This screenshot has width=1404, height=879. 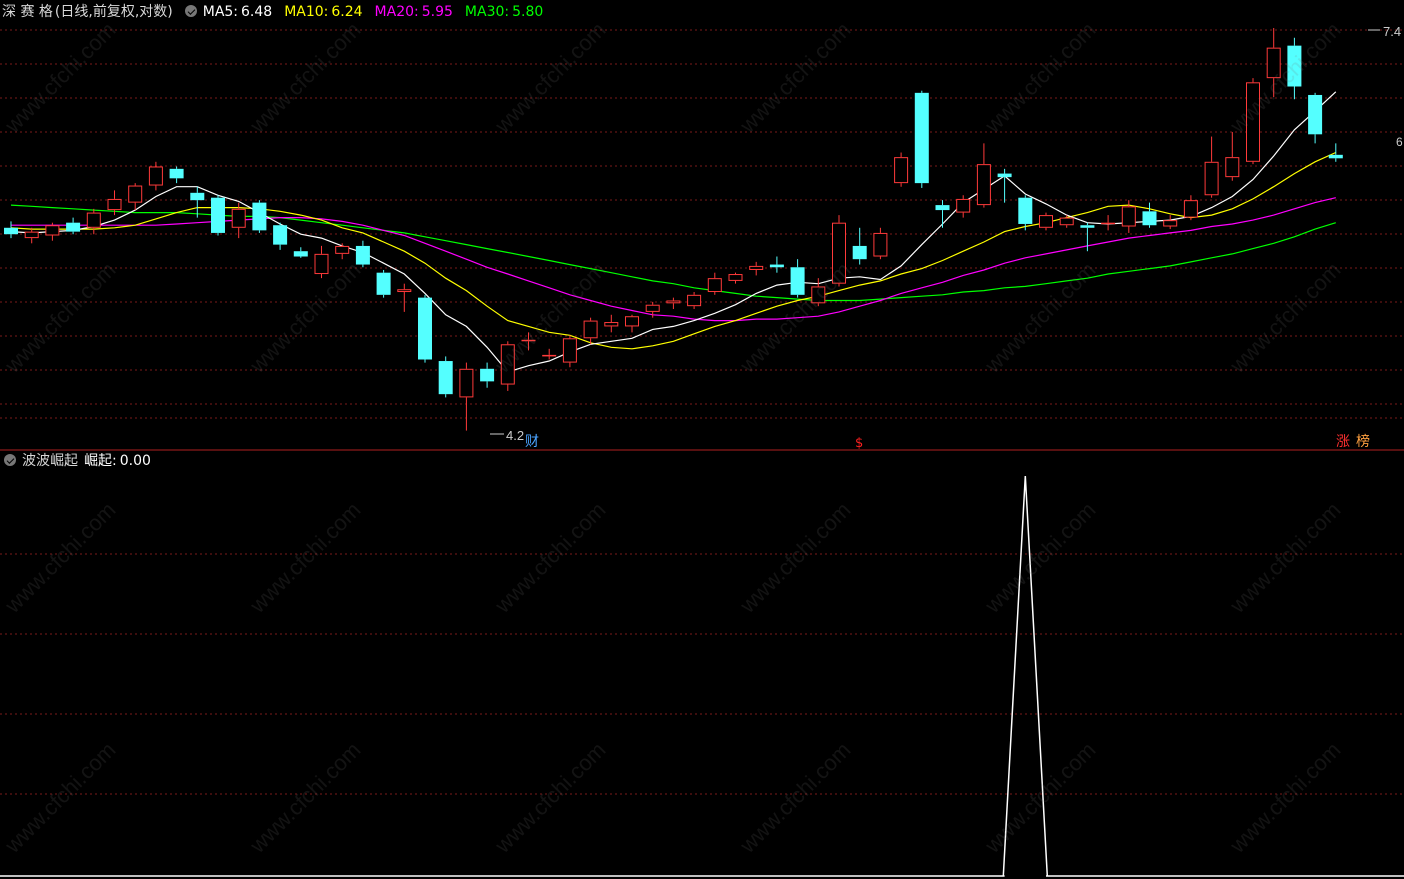 I want to click on ma30-label: MA30:, so click(x=487, y=12).